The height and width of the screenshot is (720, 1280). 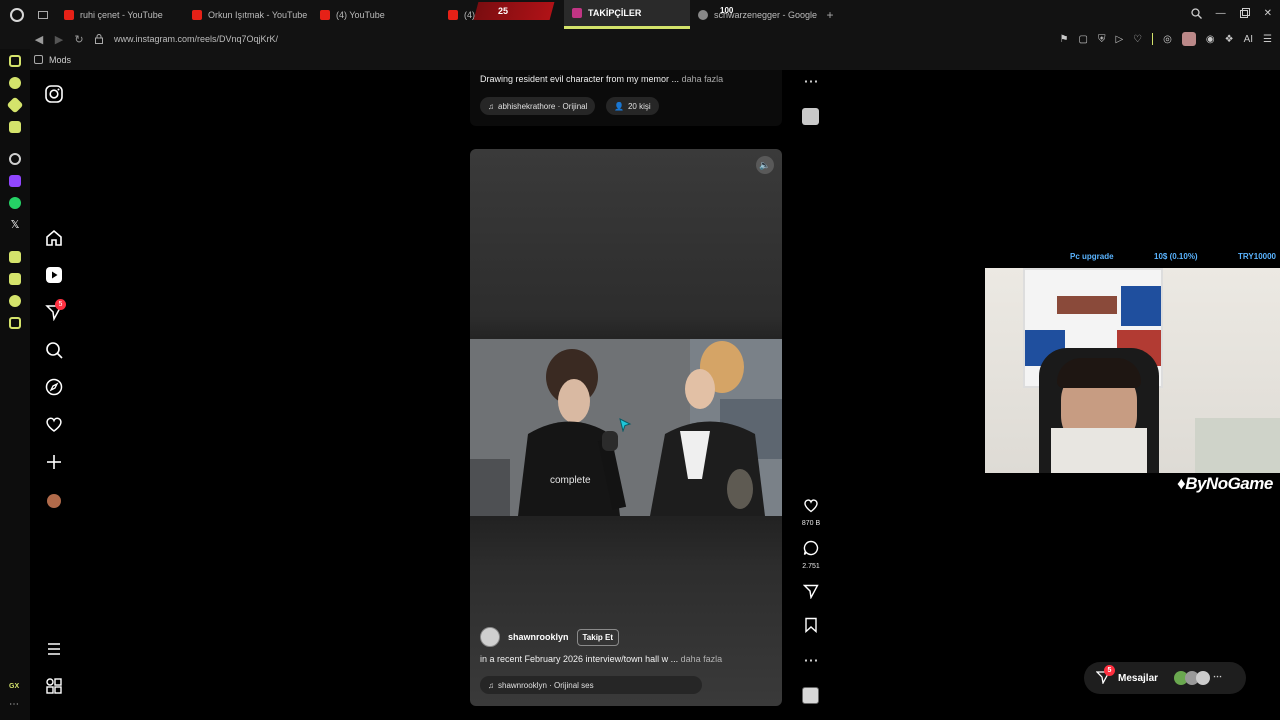 I want to click on more-options-button: ⋯, so click(x=811, y=661).